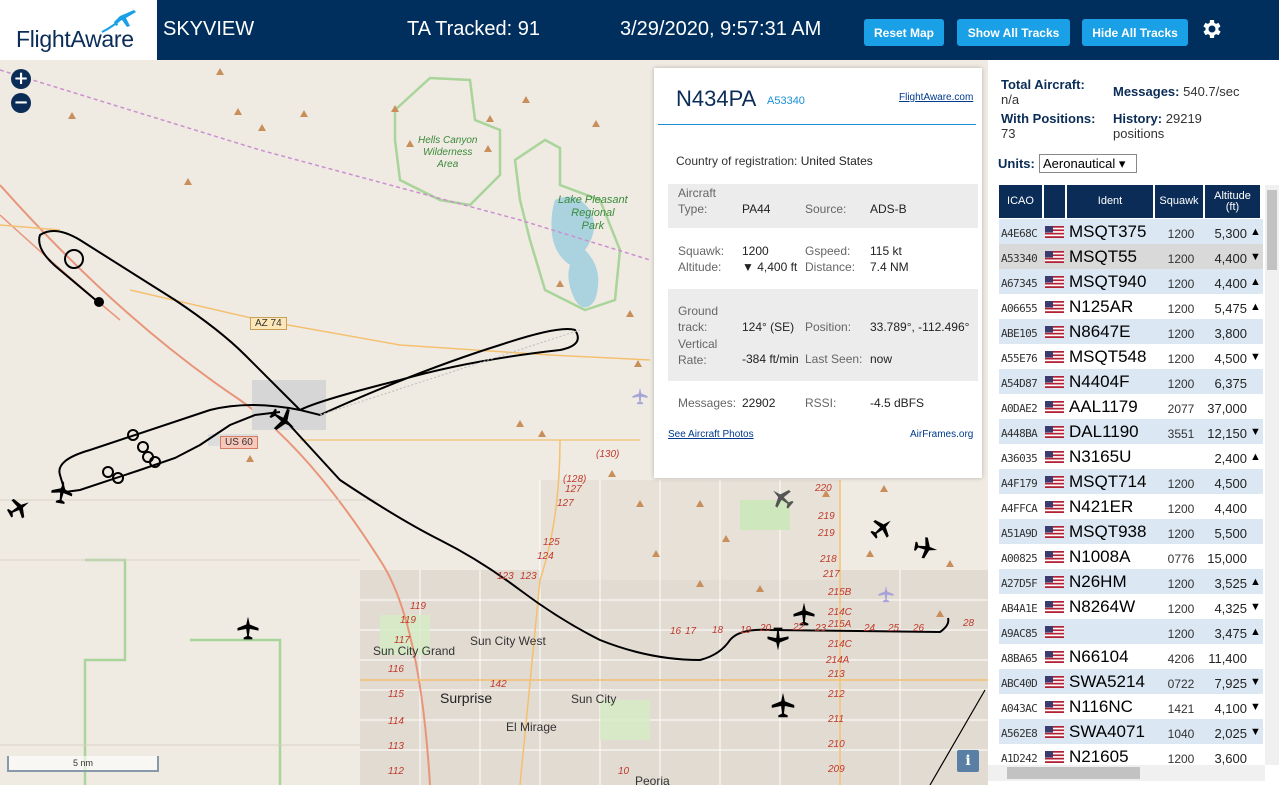 The image size is (1279, 785). I want to click on vrate-label: Vertical Rate:, so click(698, 352).